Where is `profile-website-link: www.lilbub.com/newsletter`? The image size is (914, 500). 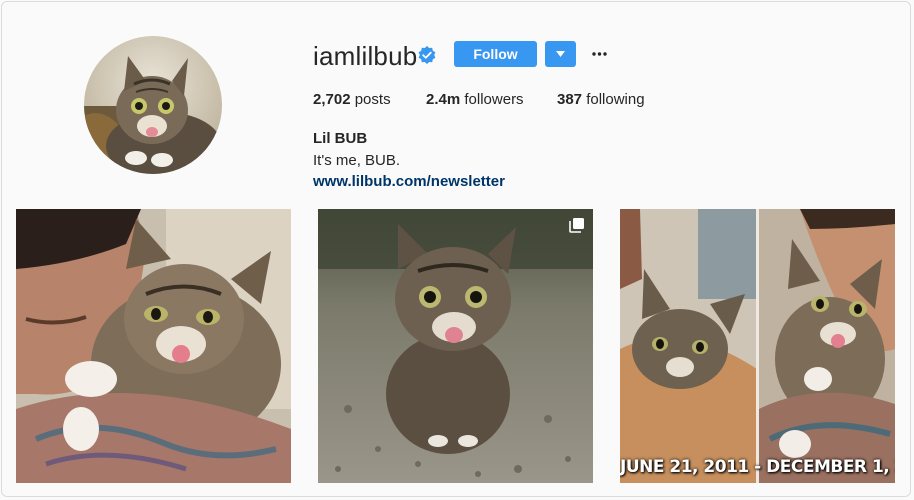
profile-website-link: www.lilbub.com/newsletter is located at coordinates (409, 182).